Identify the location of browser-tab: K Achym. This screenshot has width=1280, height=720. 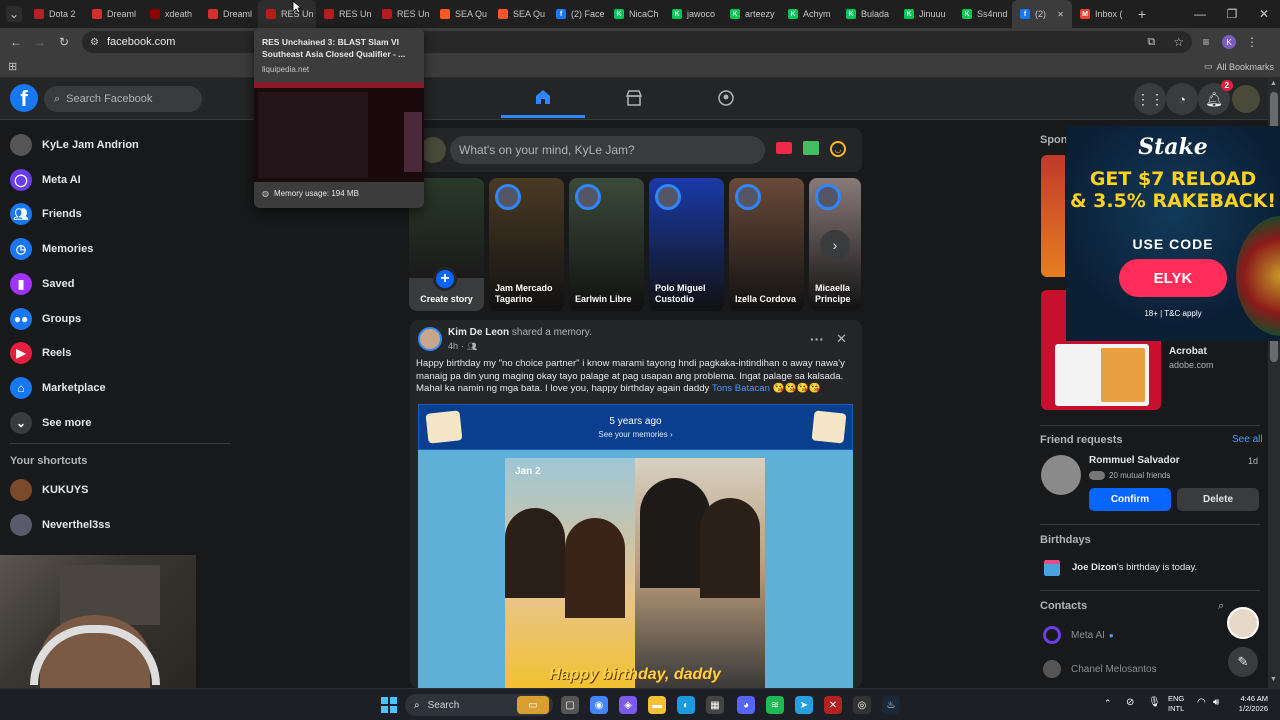
(809, 14).